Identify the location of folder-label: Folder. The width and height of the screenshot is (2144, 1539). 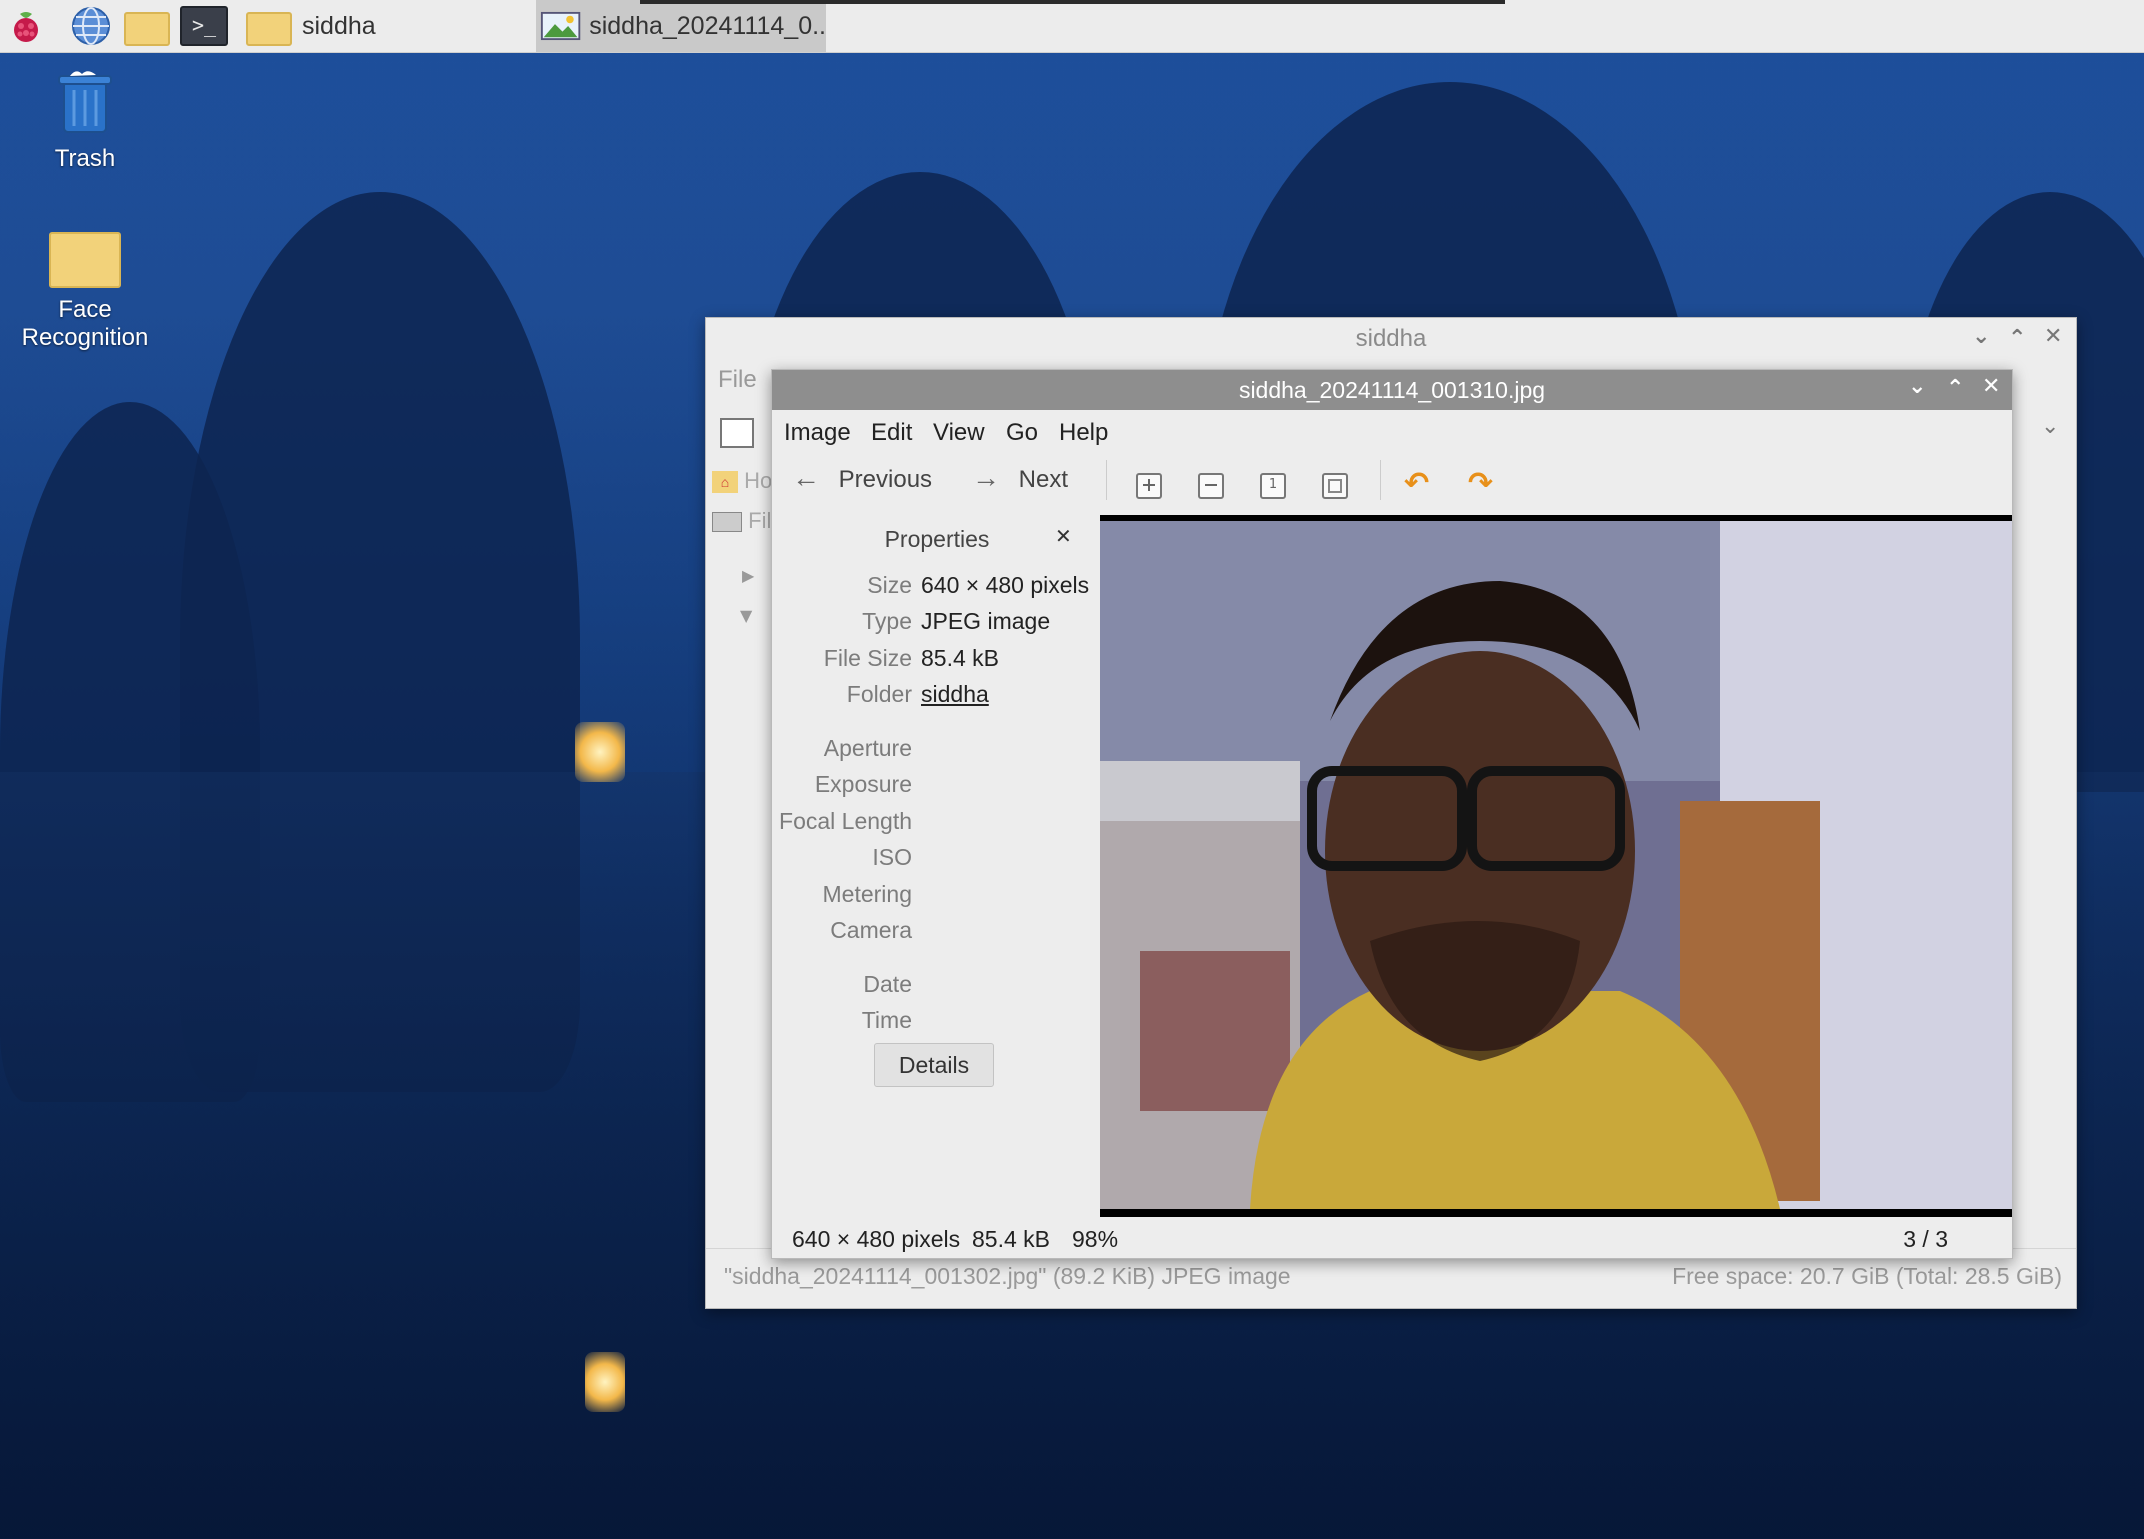
(879, 694).